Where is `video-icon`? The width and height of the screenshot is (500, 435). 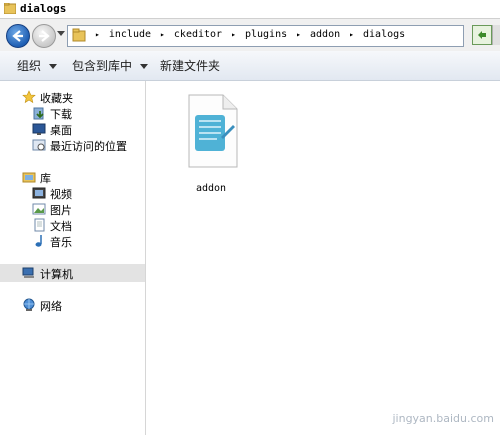 video-icon is located at coordinates (39, 193).